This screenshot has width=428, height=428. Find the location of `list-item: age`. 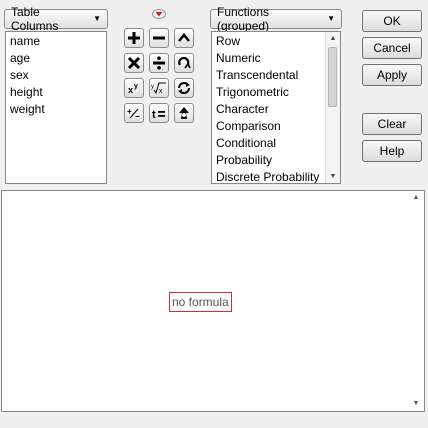

list-item: age is located at coordinates (56, 58).